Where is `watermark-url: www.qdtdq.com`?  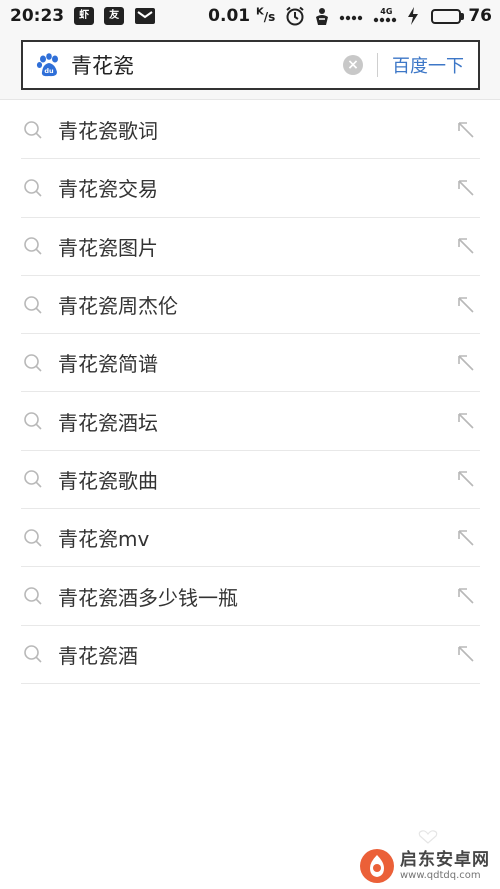 watermark-url: www.qdtdq.com is located at coordinates (440, 875).